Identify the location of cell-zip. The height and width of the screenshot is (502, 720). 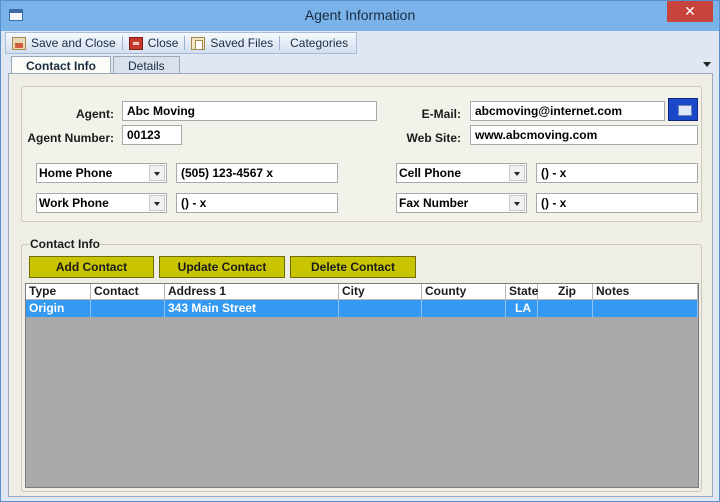
(565, 308).